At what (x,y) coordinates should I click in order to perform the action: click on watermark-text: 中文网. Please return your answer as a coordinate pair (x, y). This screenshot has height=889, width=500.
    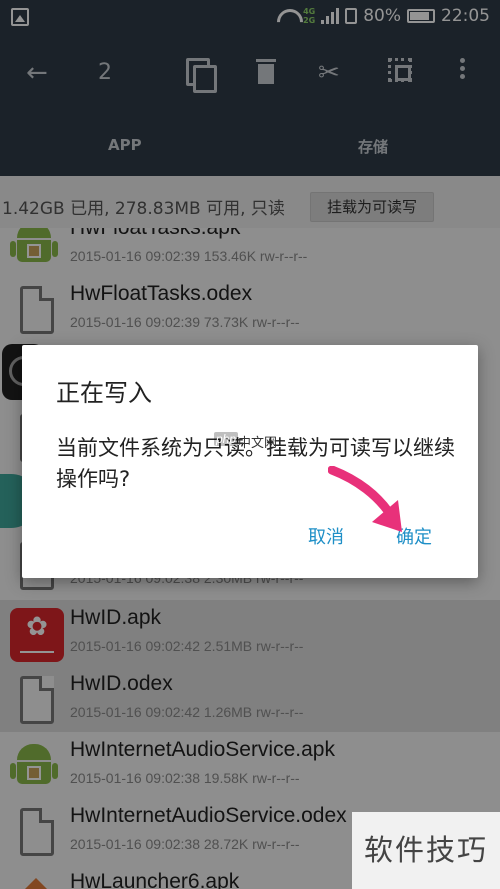
    Looking at the image, I should click on (258, 443).